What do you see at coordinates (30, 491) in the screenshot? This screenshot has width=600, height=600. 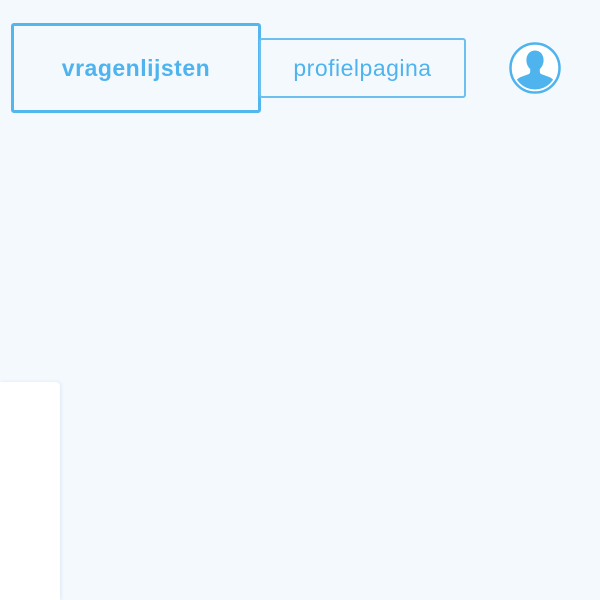 I see `side-content-panel` at bounding box center [30, 491].